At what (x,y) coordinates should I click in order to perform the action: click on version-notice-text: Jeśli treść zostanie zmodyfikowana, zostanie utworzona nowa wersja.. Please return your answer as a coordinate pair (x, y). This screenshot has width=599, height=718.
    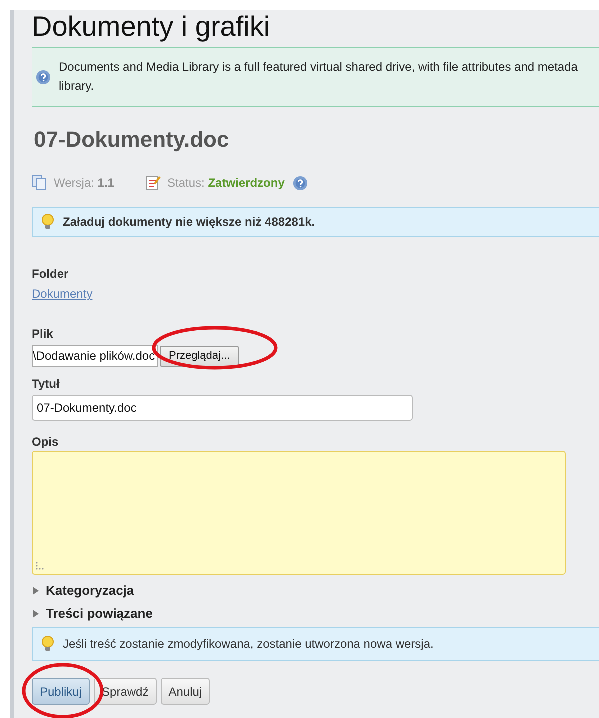
    Looking at the image, I should click on (248, 644).